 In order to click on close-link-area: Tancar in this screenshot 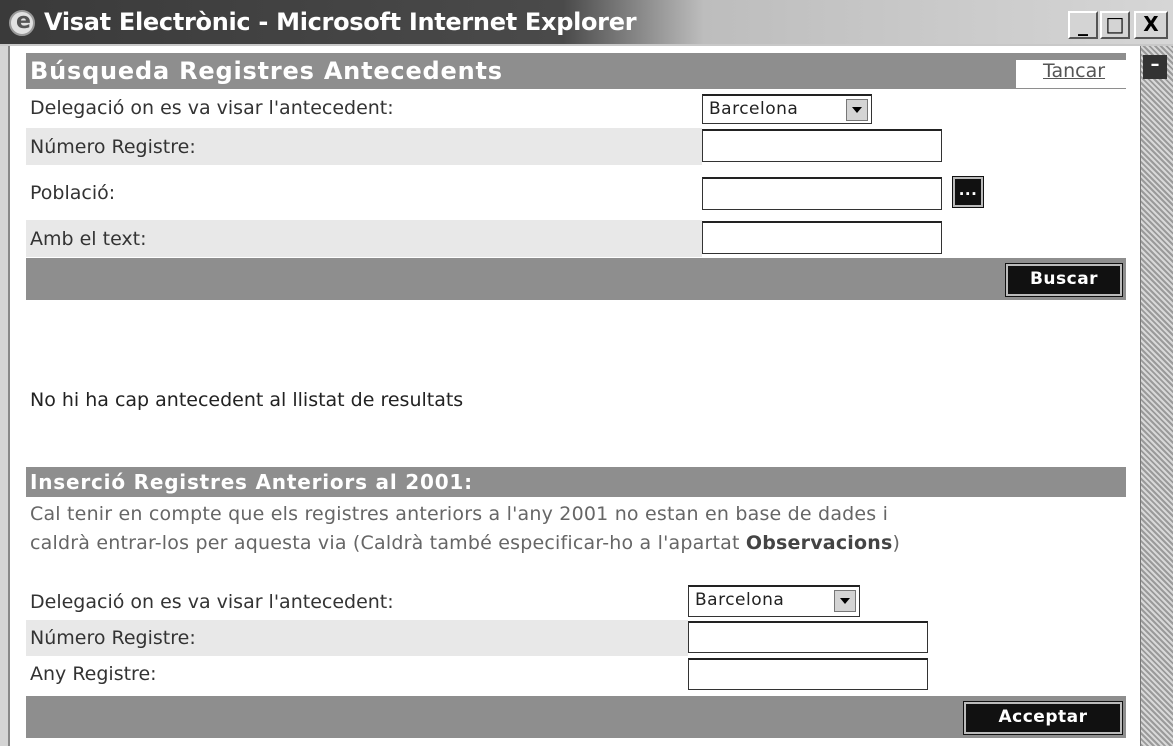, I will do `click(1072, 74)`.